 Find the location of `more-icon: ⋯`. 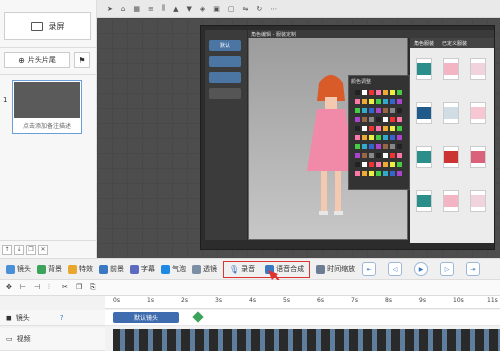

more-icon: ⋯ is located at coordinates (273, 9).